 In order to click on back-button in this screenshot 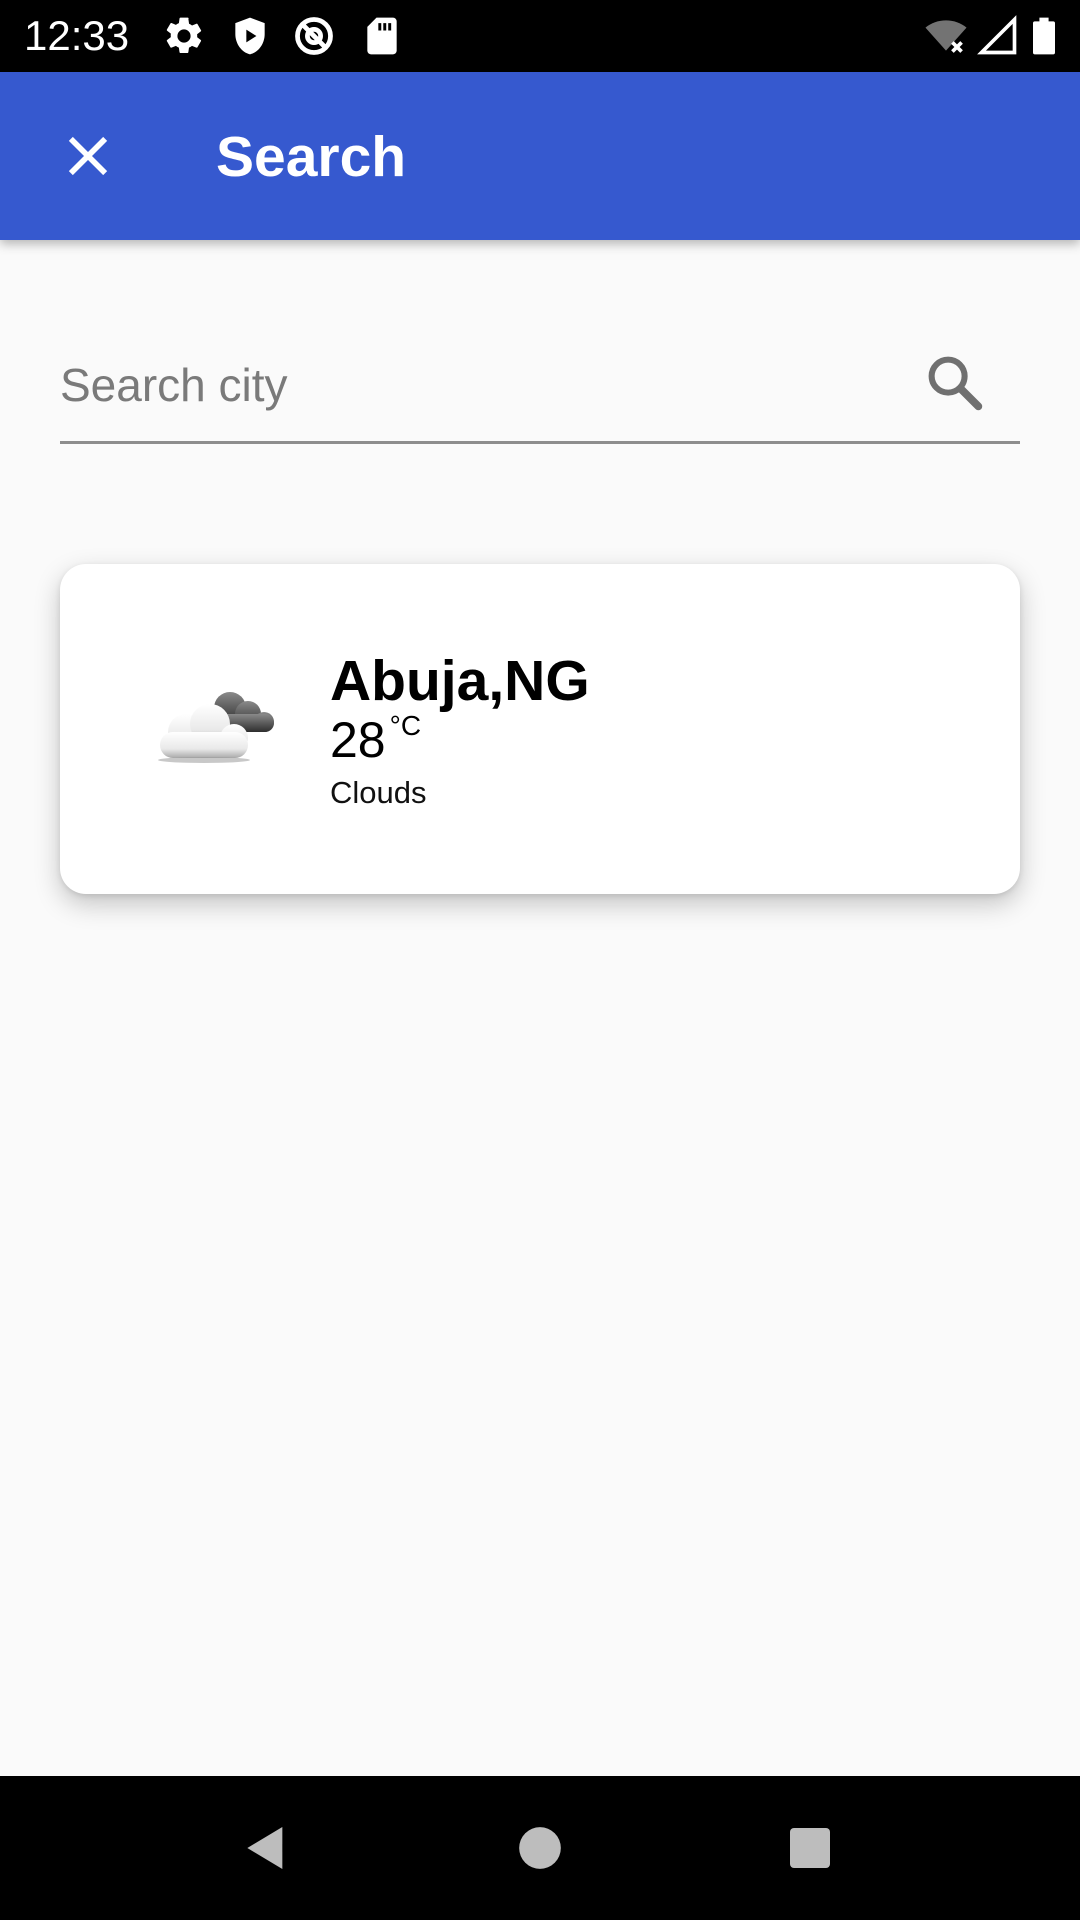, I will do `click(266, 1848)`.